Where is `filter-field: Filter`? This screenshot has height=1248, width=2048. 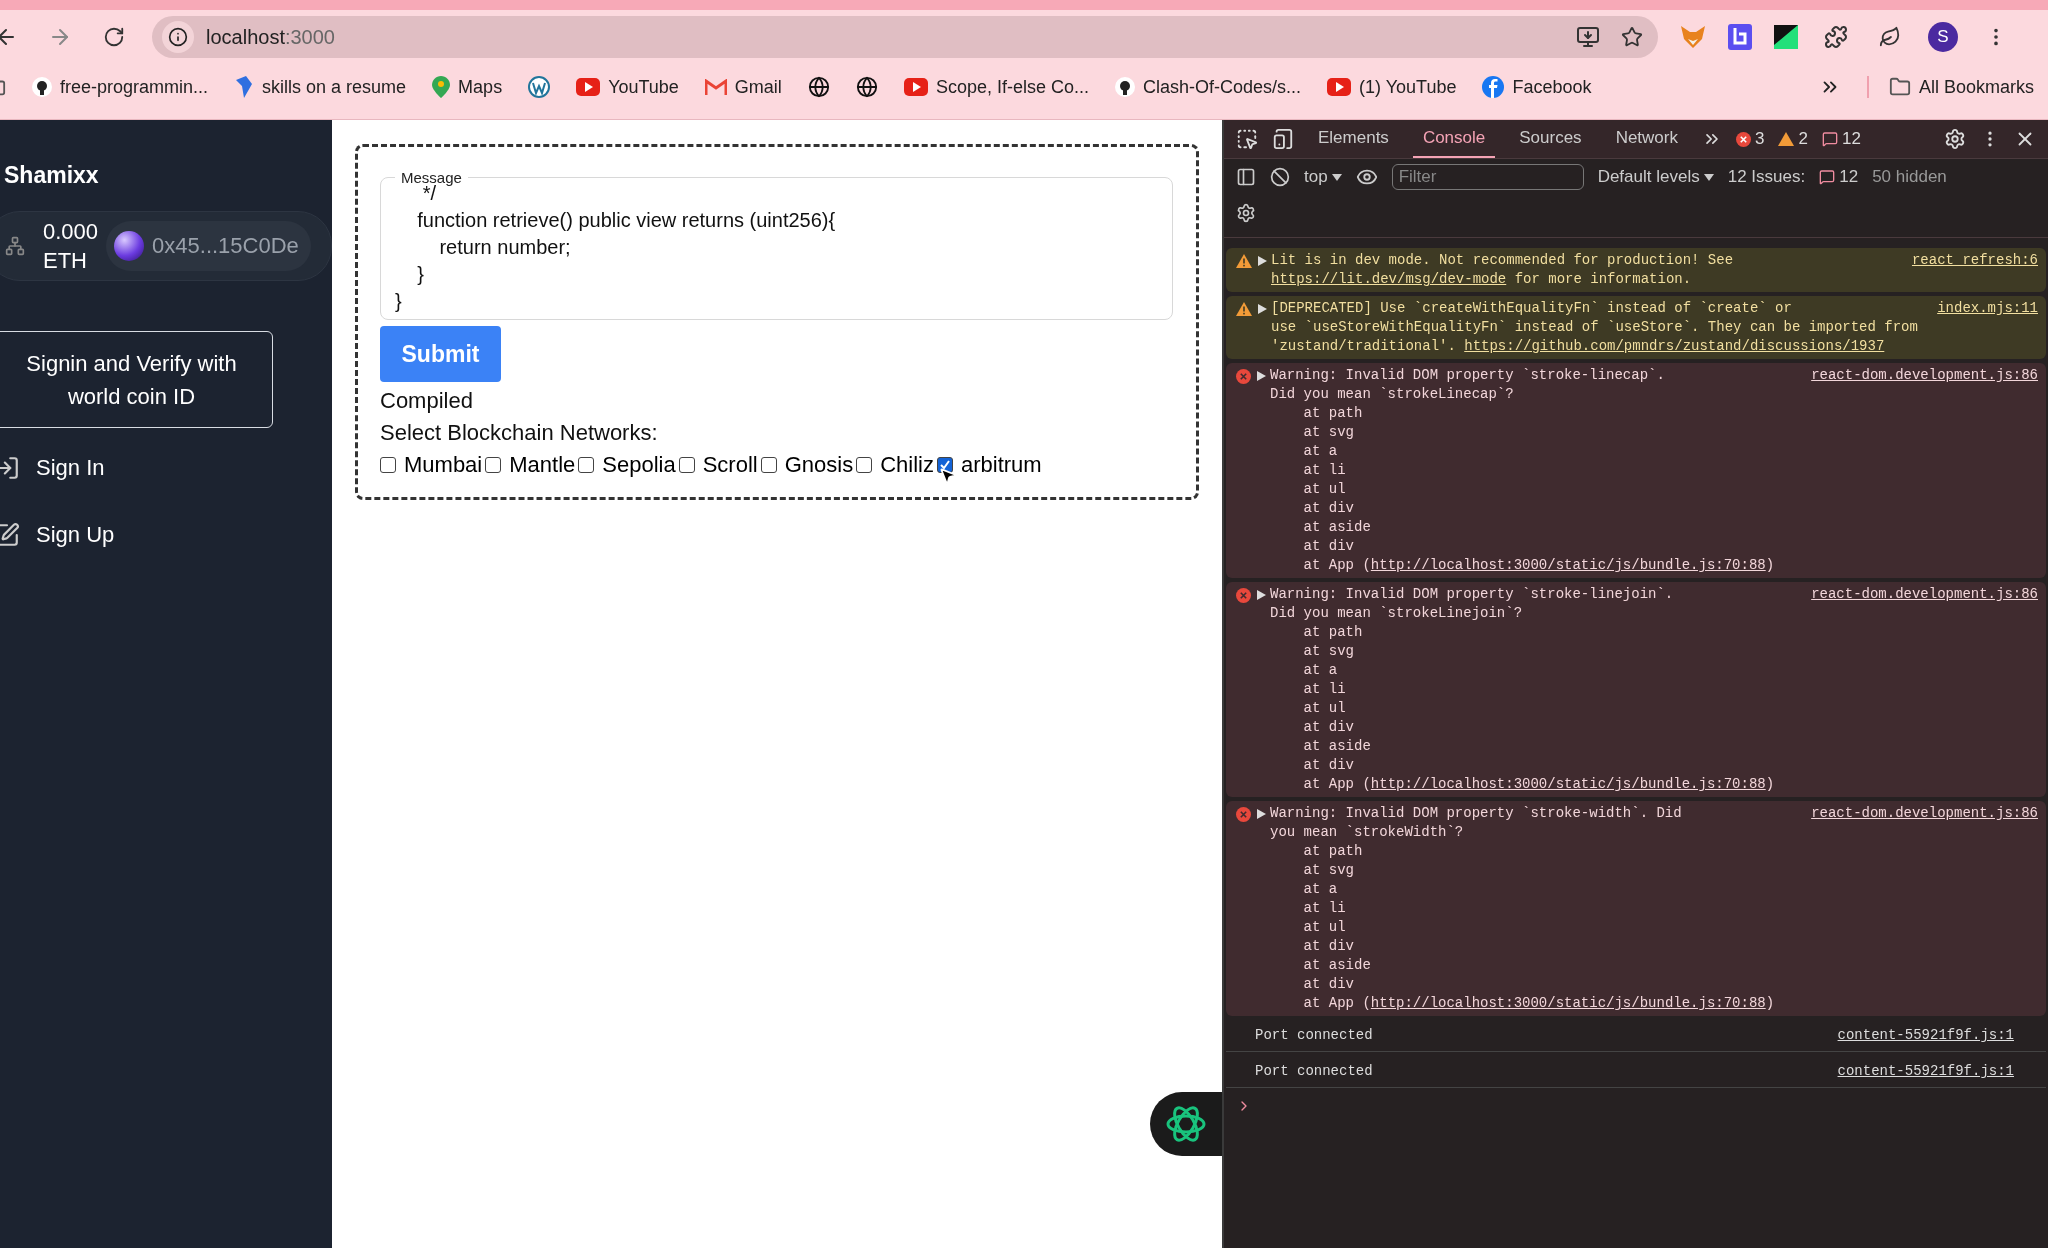
filter-field: Filter is located at coordinates (1487, 177).